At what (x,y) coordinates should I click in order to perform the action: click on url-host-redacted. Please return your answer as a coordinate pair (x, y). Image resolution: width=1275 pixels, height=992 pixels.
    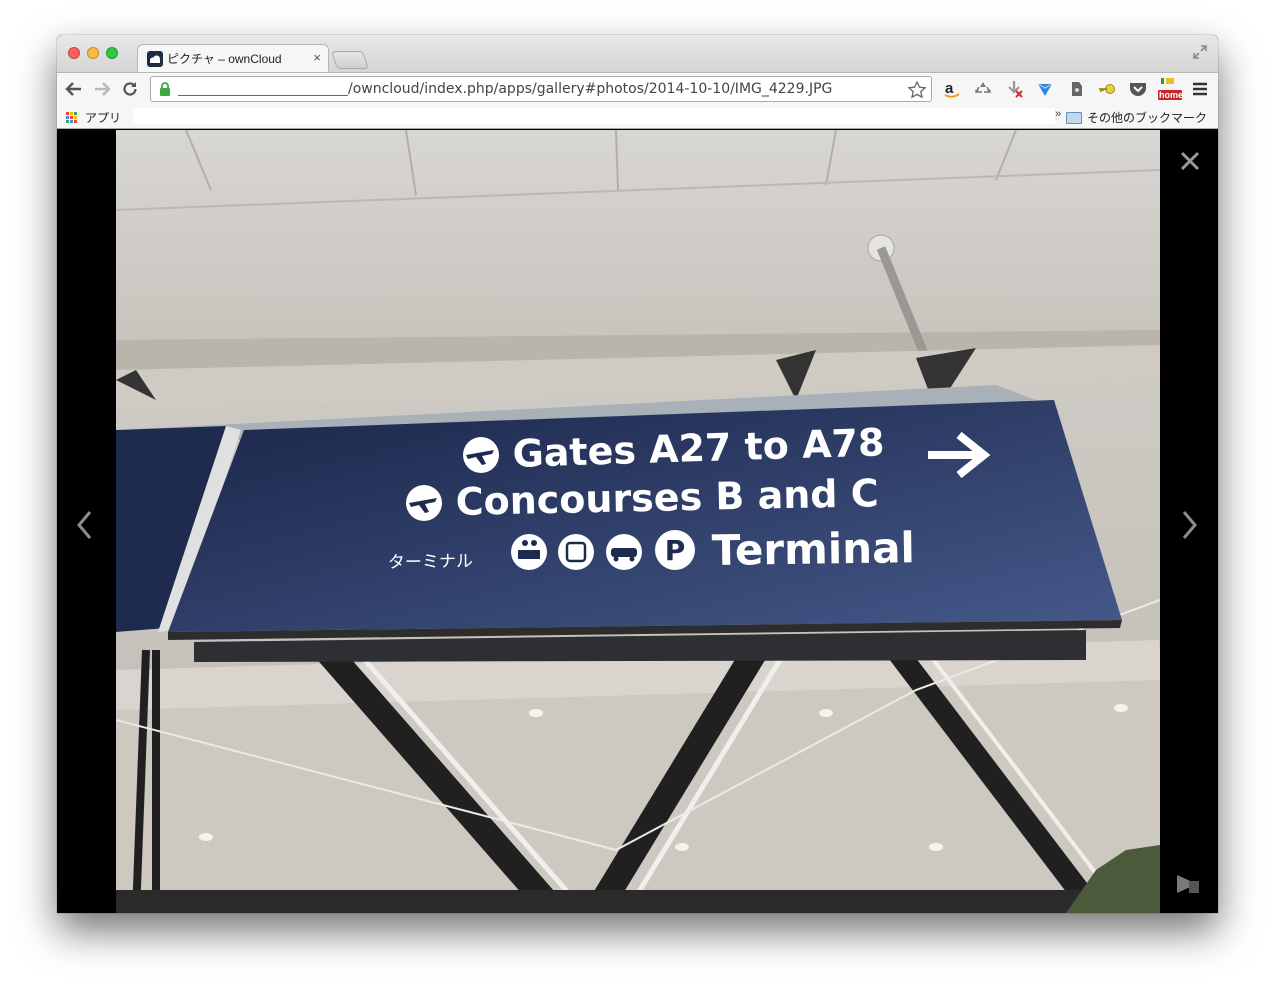
    Looking at the image, I should click on (263, 89).